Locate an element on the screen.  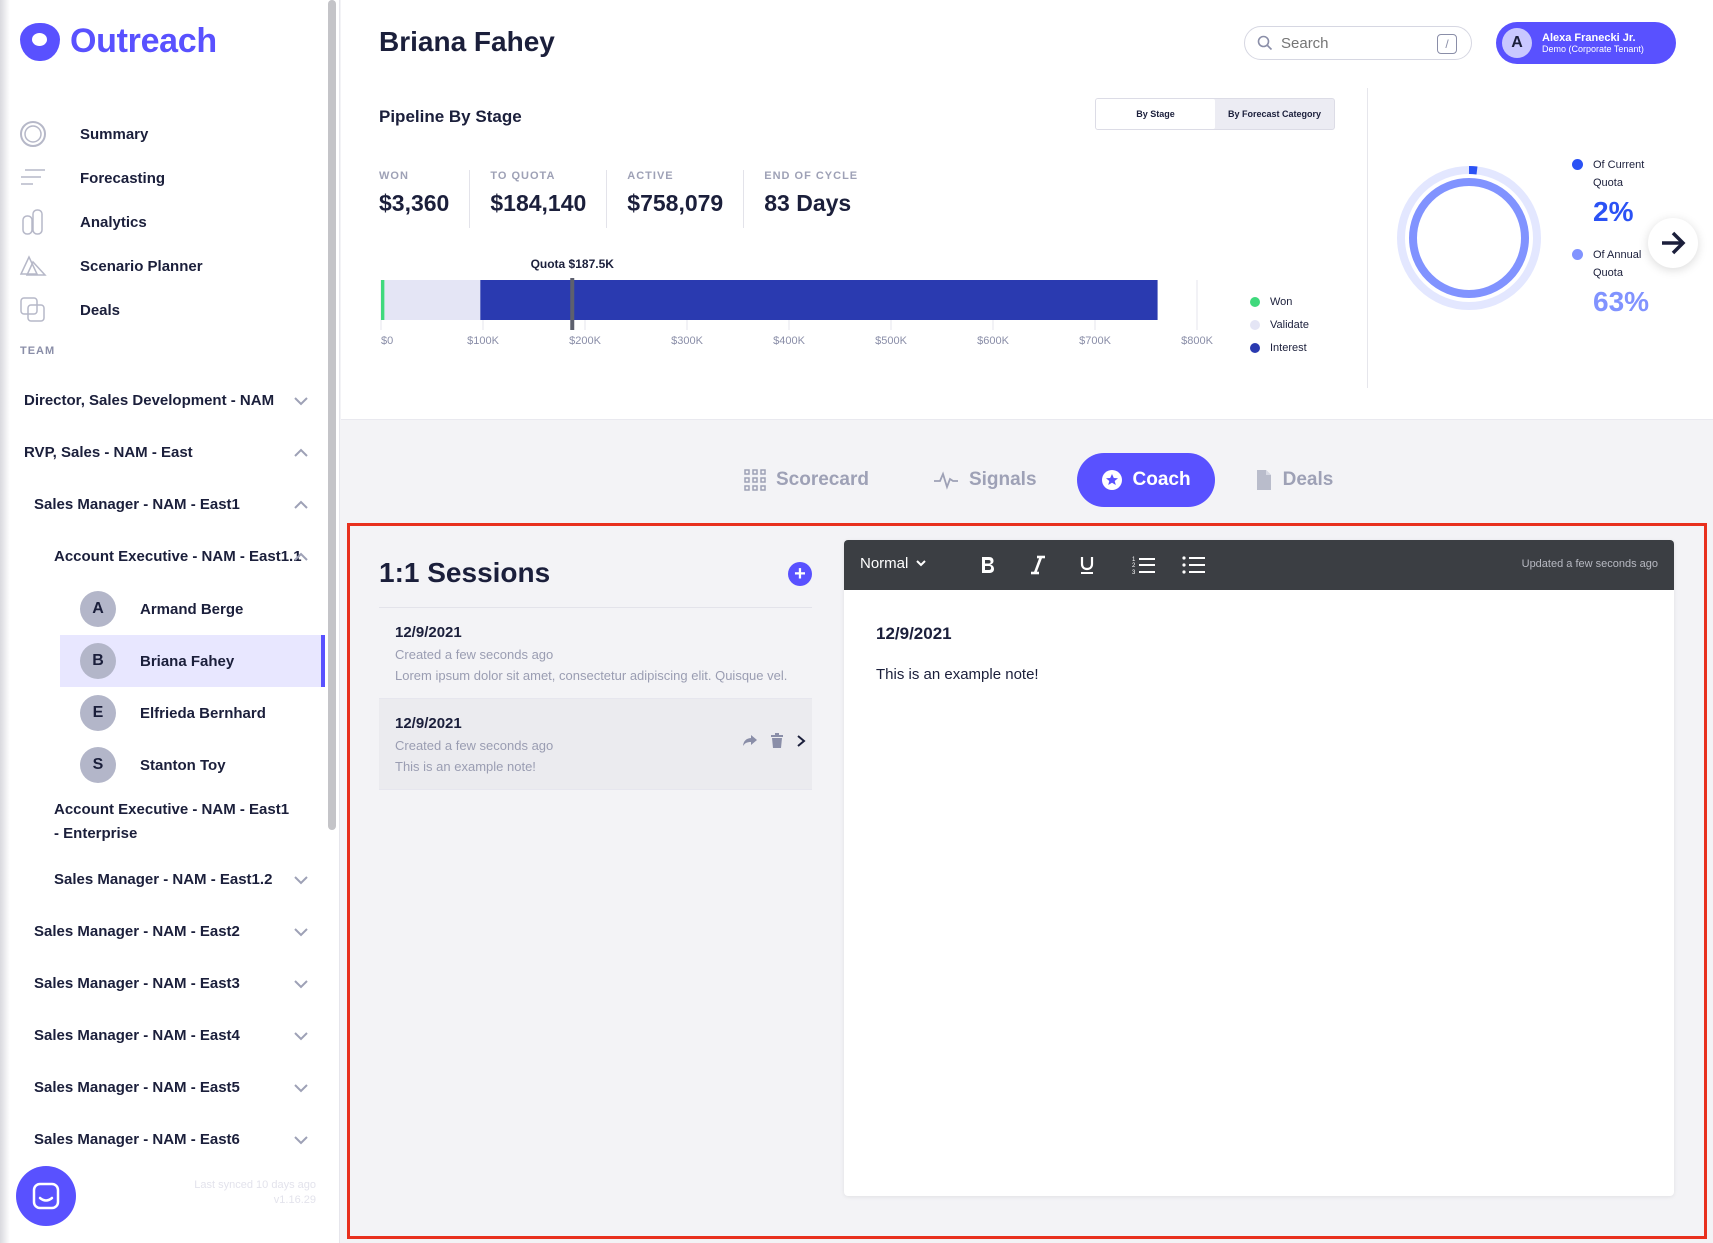
stat-value: 83 Days is located at coordinates (808, 203).